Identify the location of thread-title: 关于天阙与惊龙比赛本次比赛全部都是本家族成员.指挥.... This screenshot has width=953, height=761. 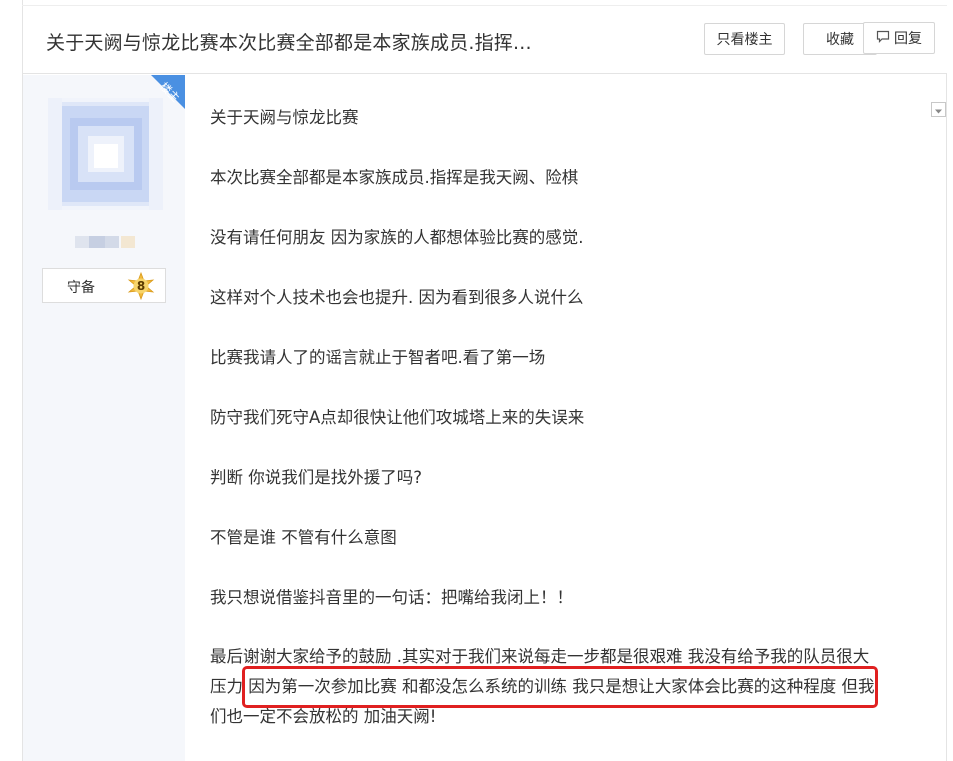
(289, 43).